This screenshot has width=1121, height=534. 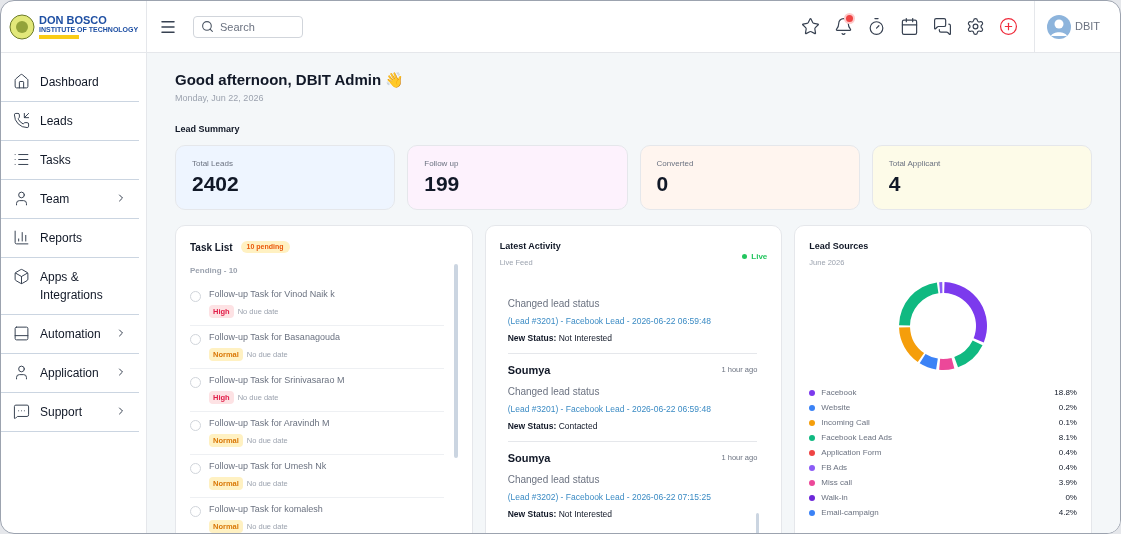 I want to click on legend-value: 8.1%, so click(x=1067, y=437).